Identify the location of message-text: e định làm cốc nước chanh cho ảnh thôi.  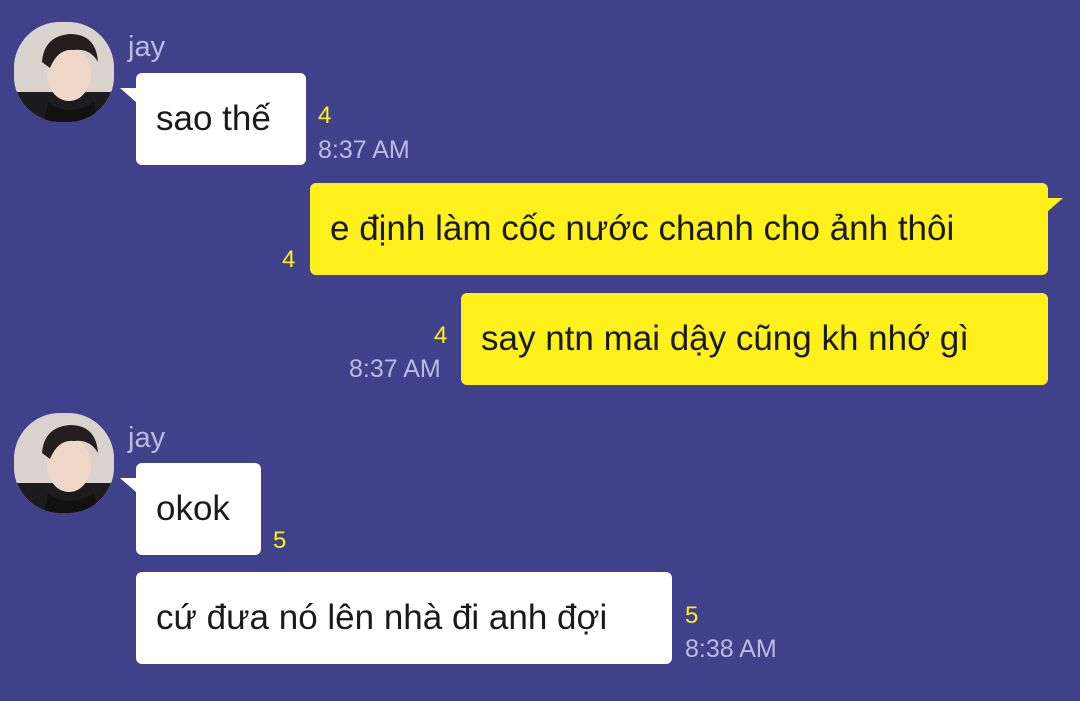
(642, 228).